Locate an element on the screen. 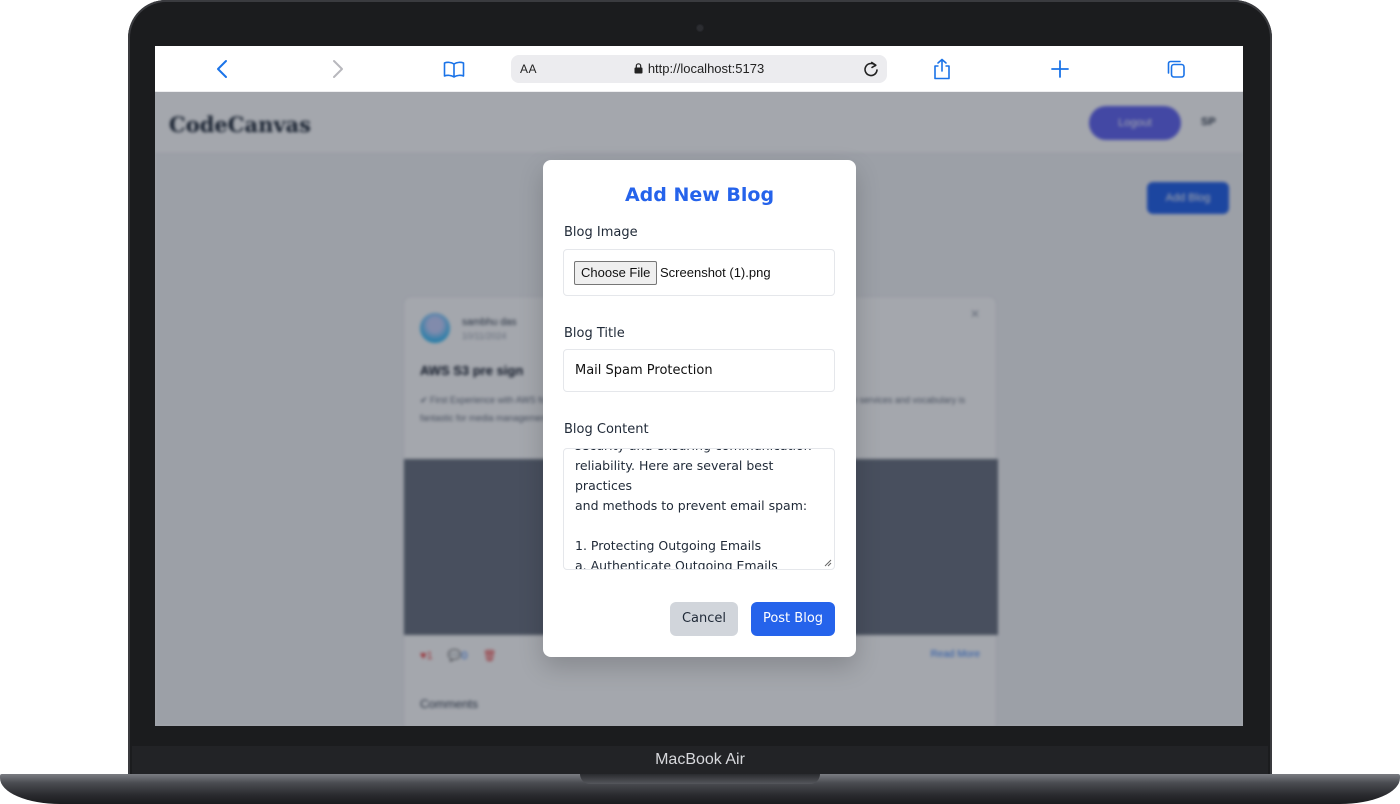 The width and height of the screenshot is (1400, 804). browser-toolbar: AA http://localhost:5173 is located at coordinates (699, 69).